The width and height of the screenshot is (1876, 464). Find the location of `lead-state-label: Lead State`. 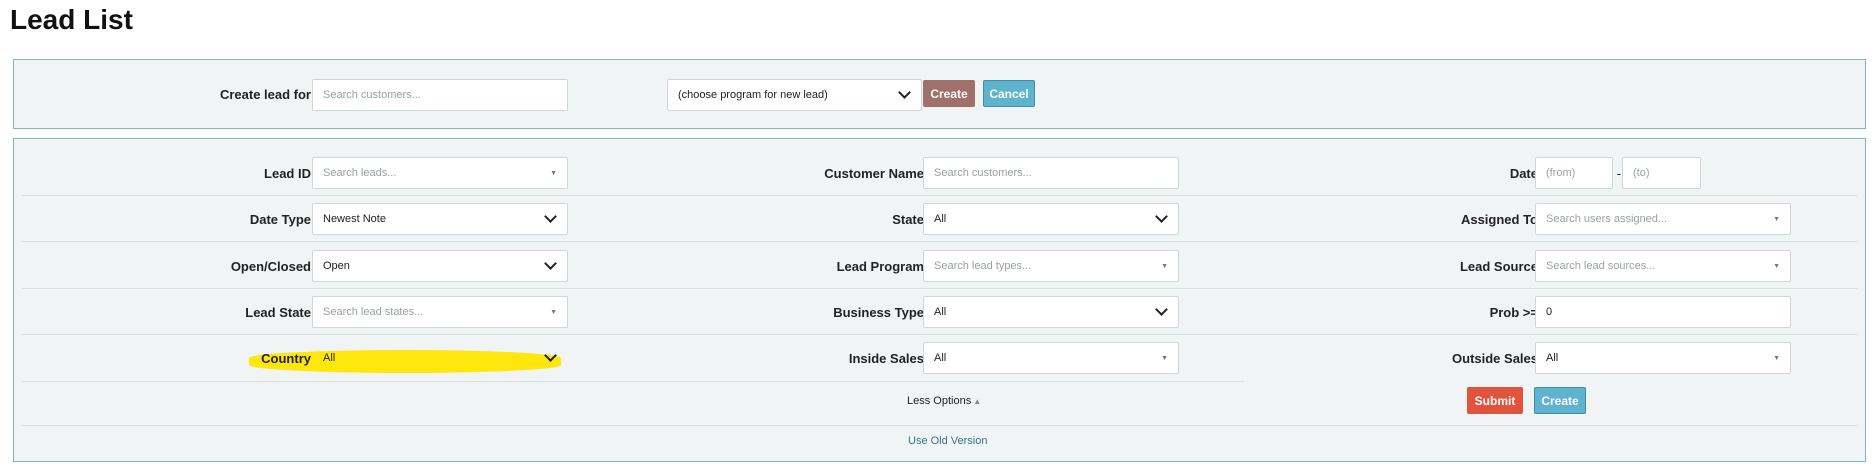

lead-state-label: Lead State is located at coordinates (278, 312).